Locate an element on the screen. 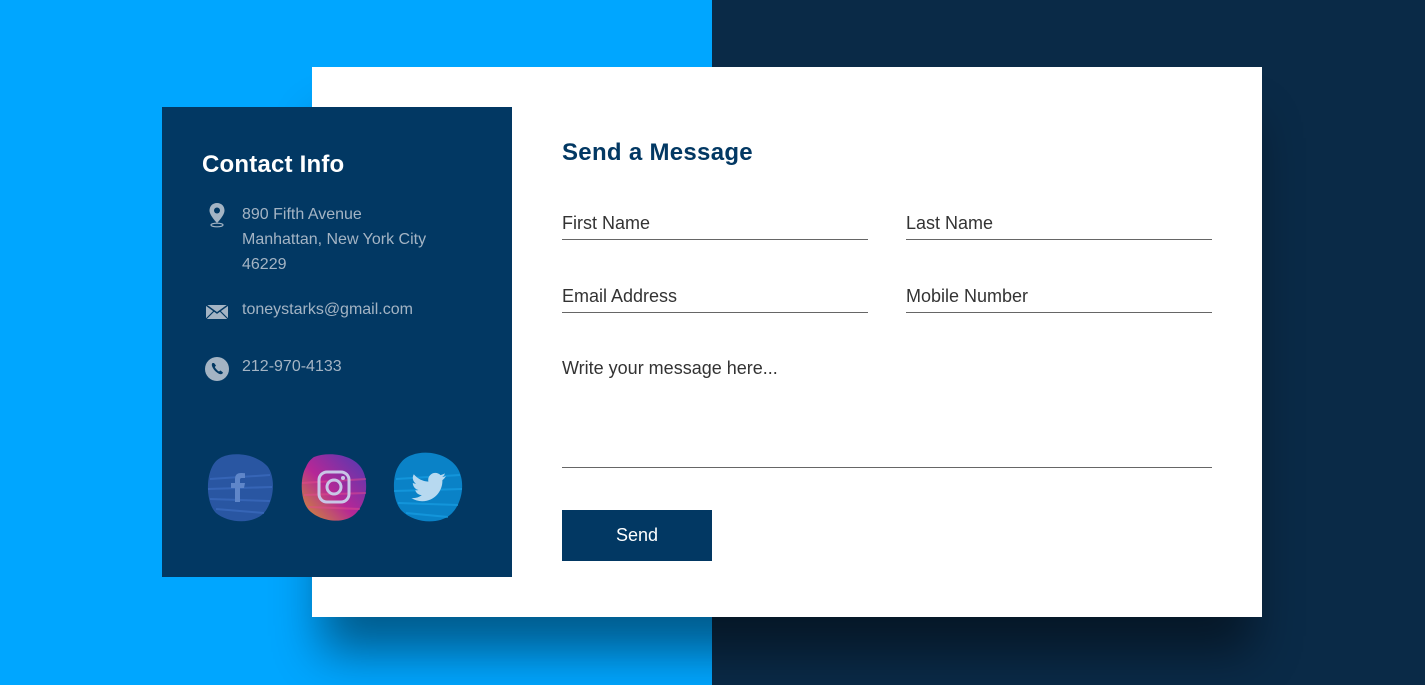 This screenshot has width=1425, height=685. send-button: Send is located at coordinates (637, 535).